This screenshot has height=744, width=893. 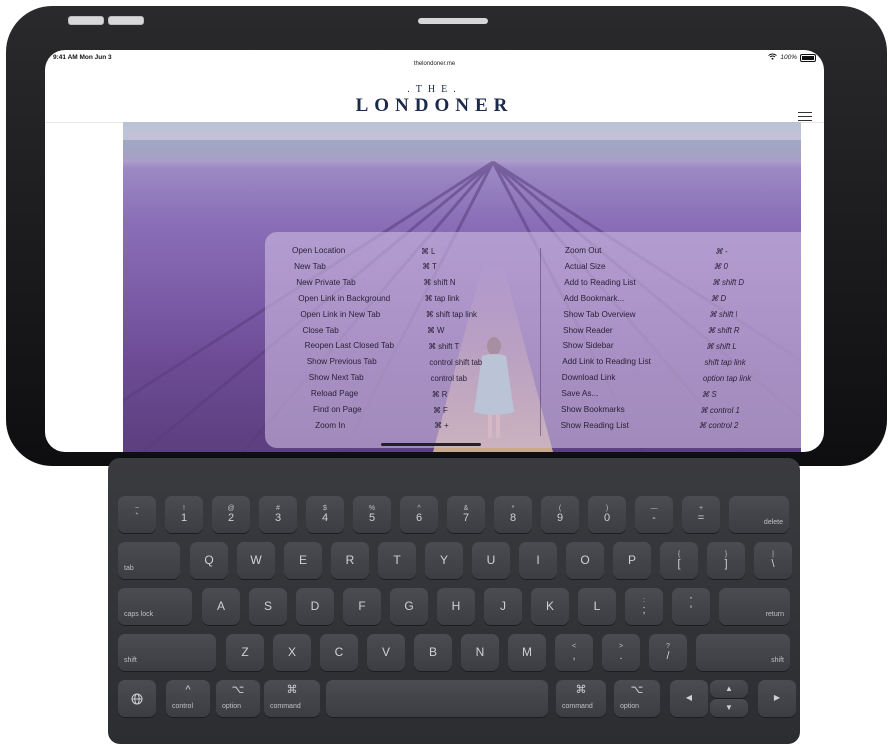 What do you see at coordinates (184, 518) in the screenshot?
I see `key-symbol: 1` at bounding box center [184, 518].